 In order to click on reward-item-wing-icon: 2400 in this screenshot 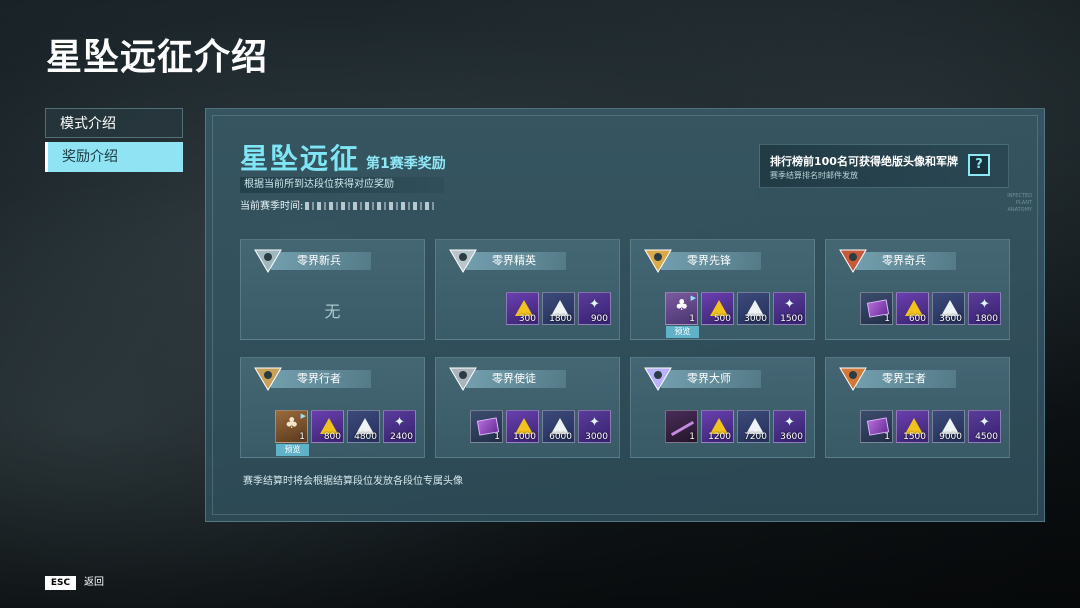, I will do `click(399, 426)`.